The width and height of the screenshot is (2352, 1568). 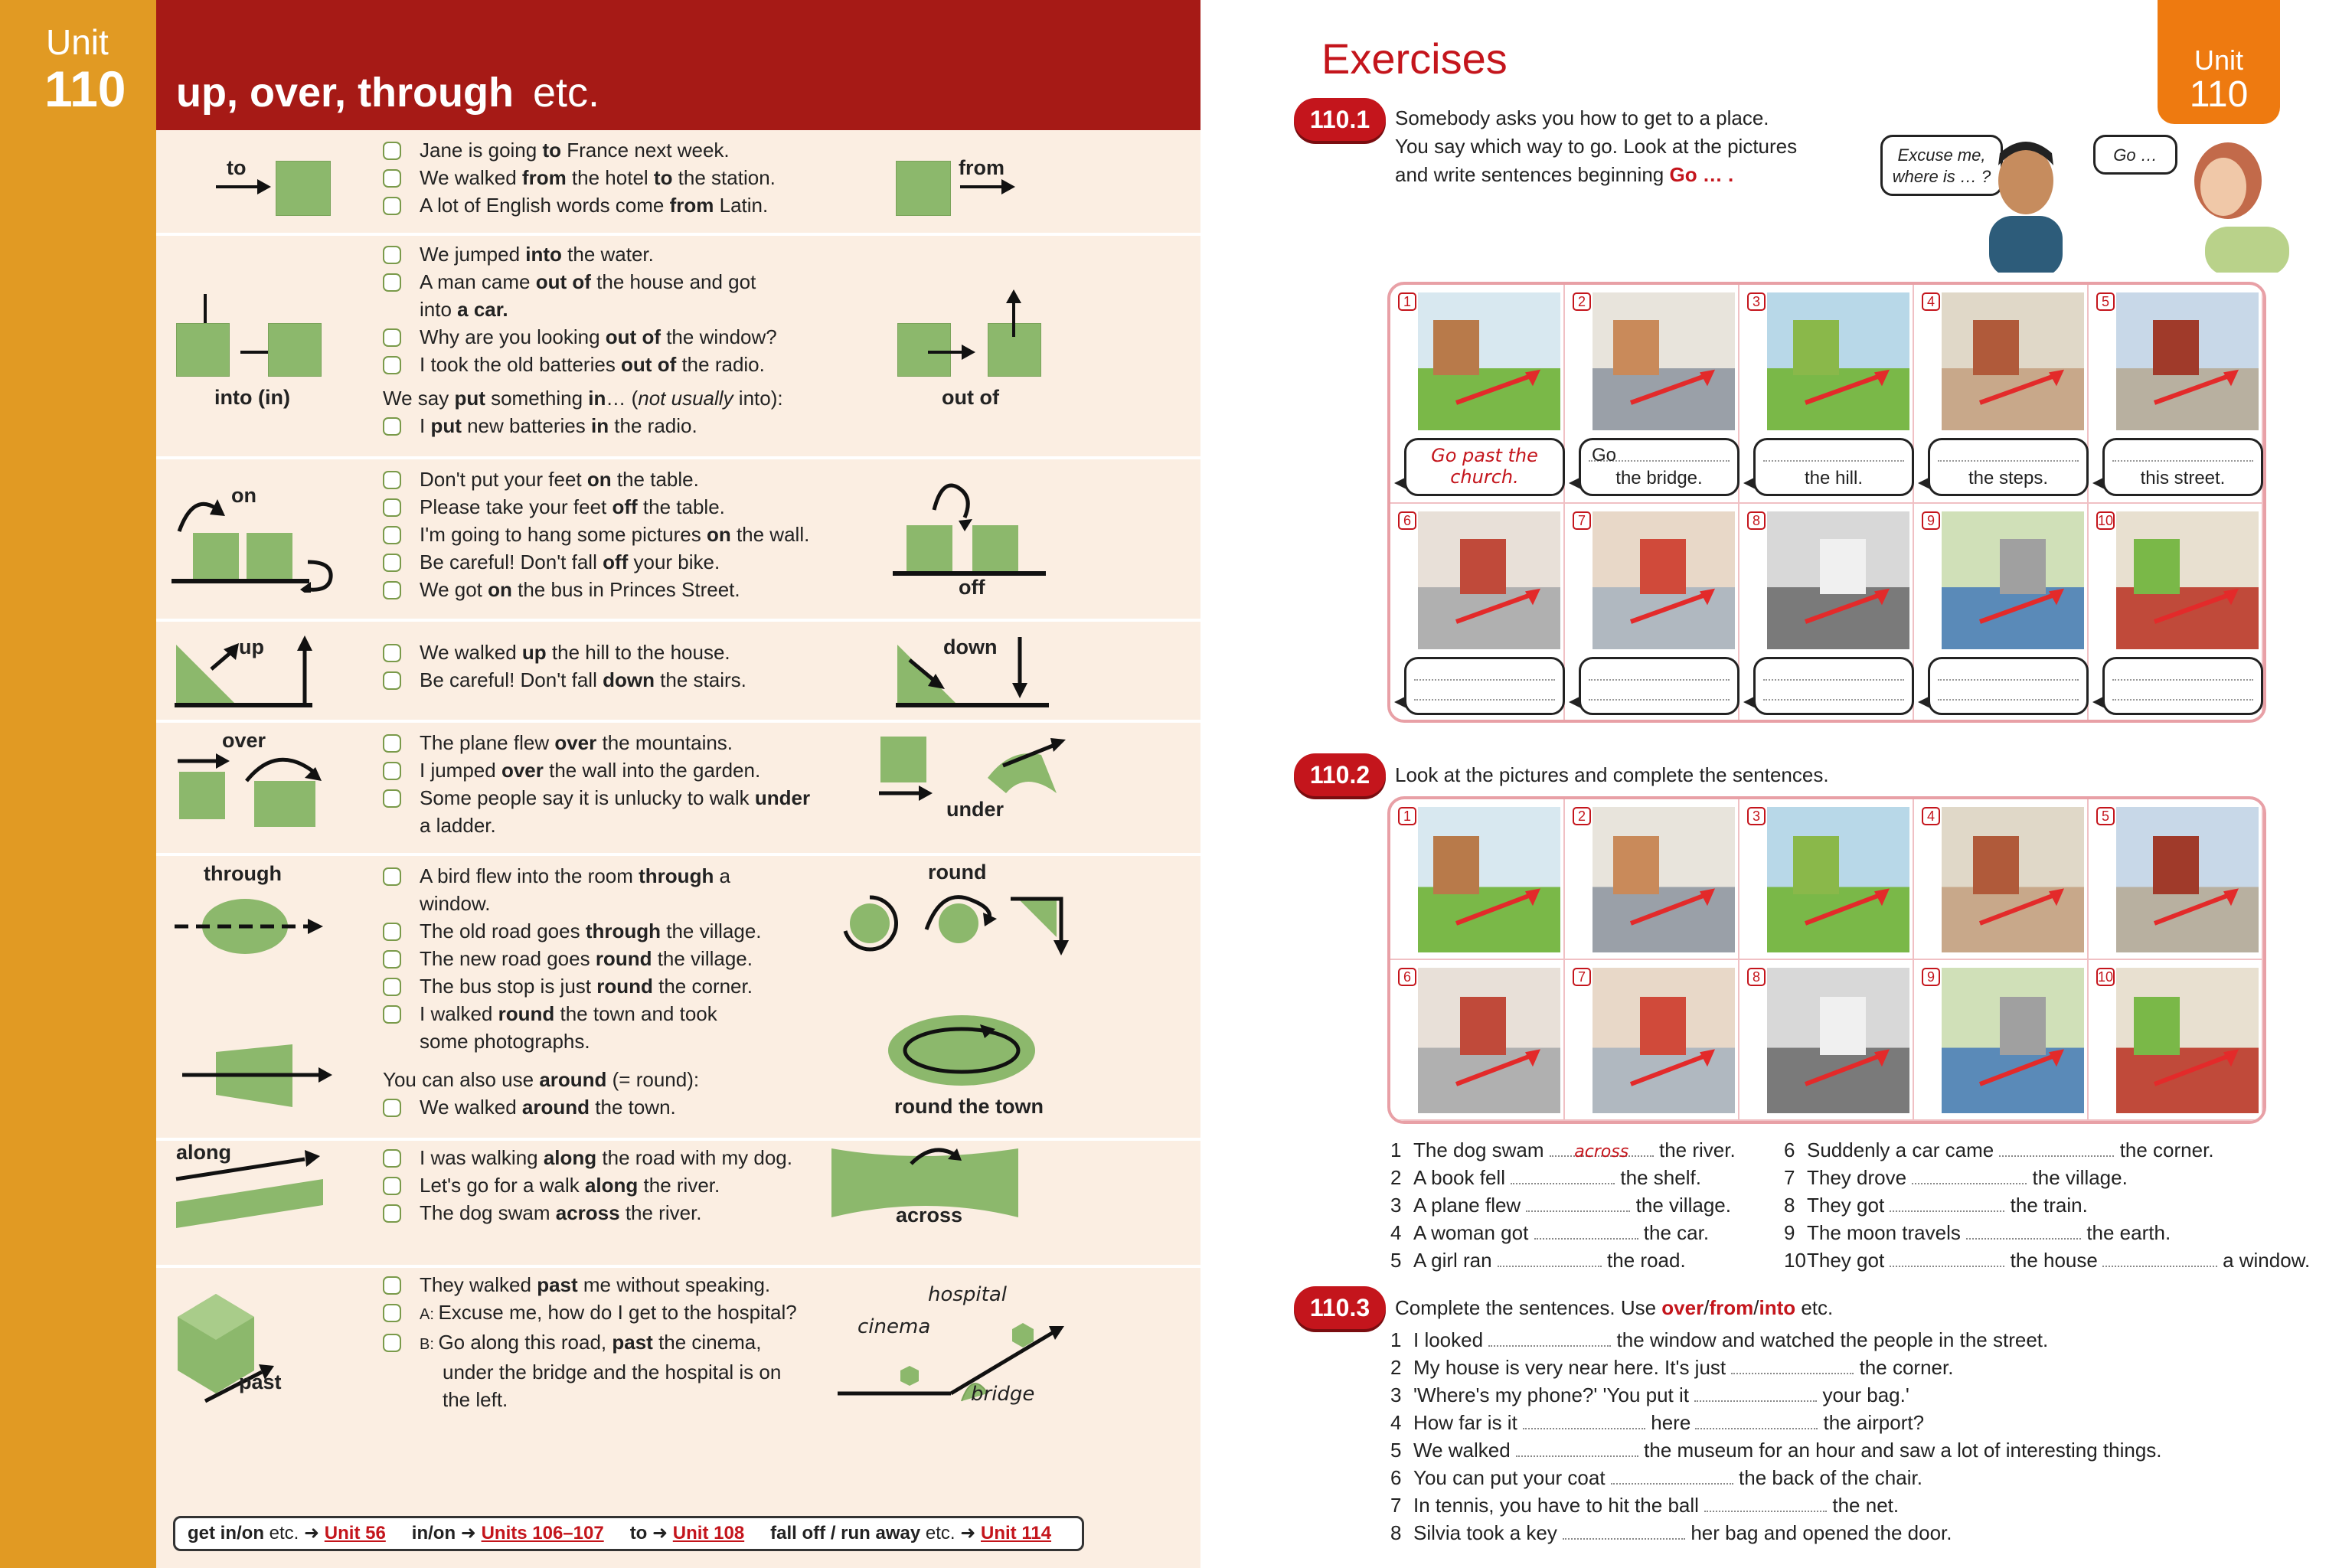 What do you see at coordinates (969, 1106) in the screenshot?
I see `label-round-the-town: round the town` at bounding box center [969, 1106].